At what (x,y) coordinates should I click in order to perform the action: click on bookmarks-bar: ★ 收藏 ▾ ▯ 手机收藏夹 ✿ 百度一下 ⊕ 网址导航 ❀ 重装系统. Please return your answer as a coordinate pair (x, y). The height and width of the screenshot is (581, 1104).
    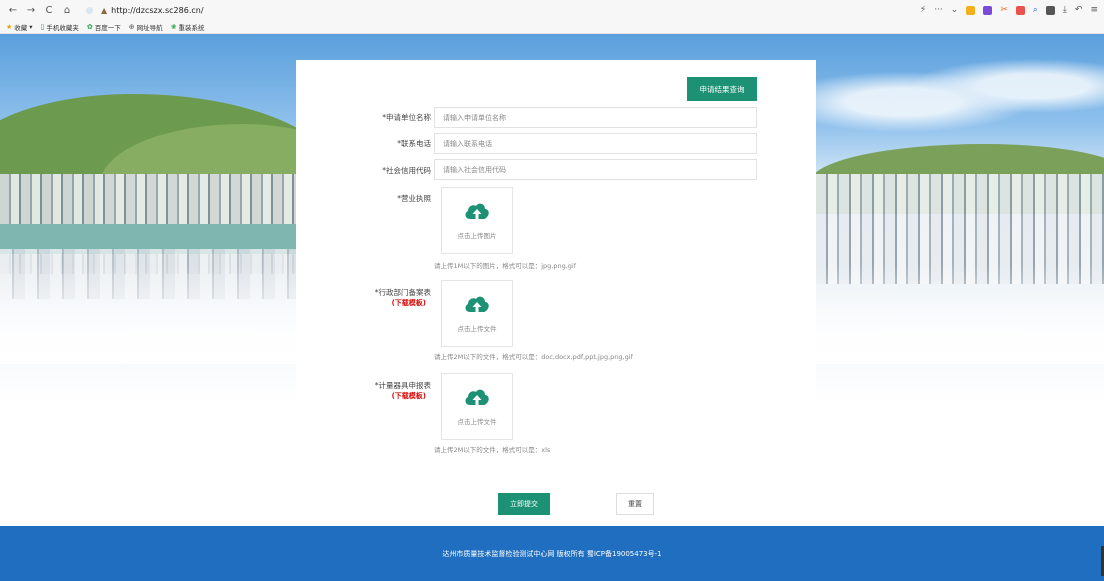
    Looking at the image, I should click on (552, 27).